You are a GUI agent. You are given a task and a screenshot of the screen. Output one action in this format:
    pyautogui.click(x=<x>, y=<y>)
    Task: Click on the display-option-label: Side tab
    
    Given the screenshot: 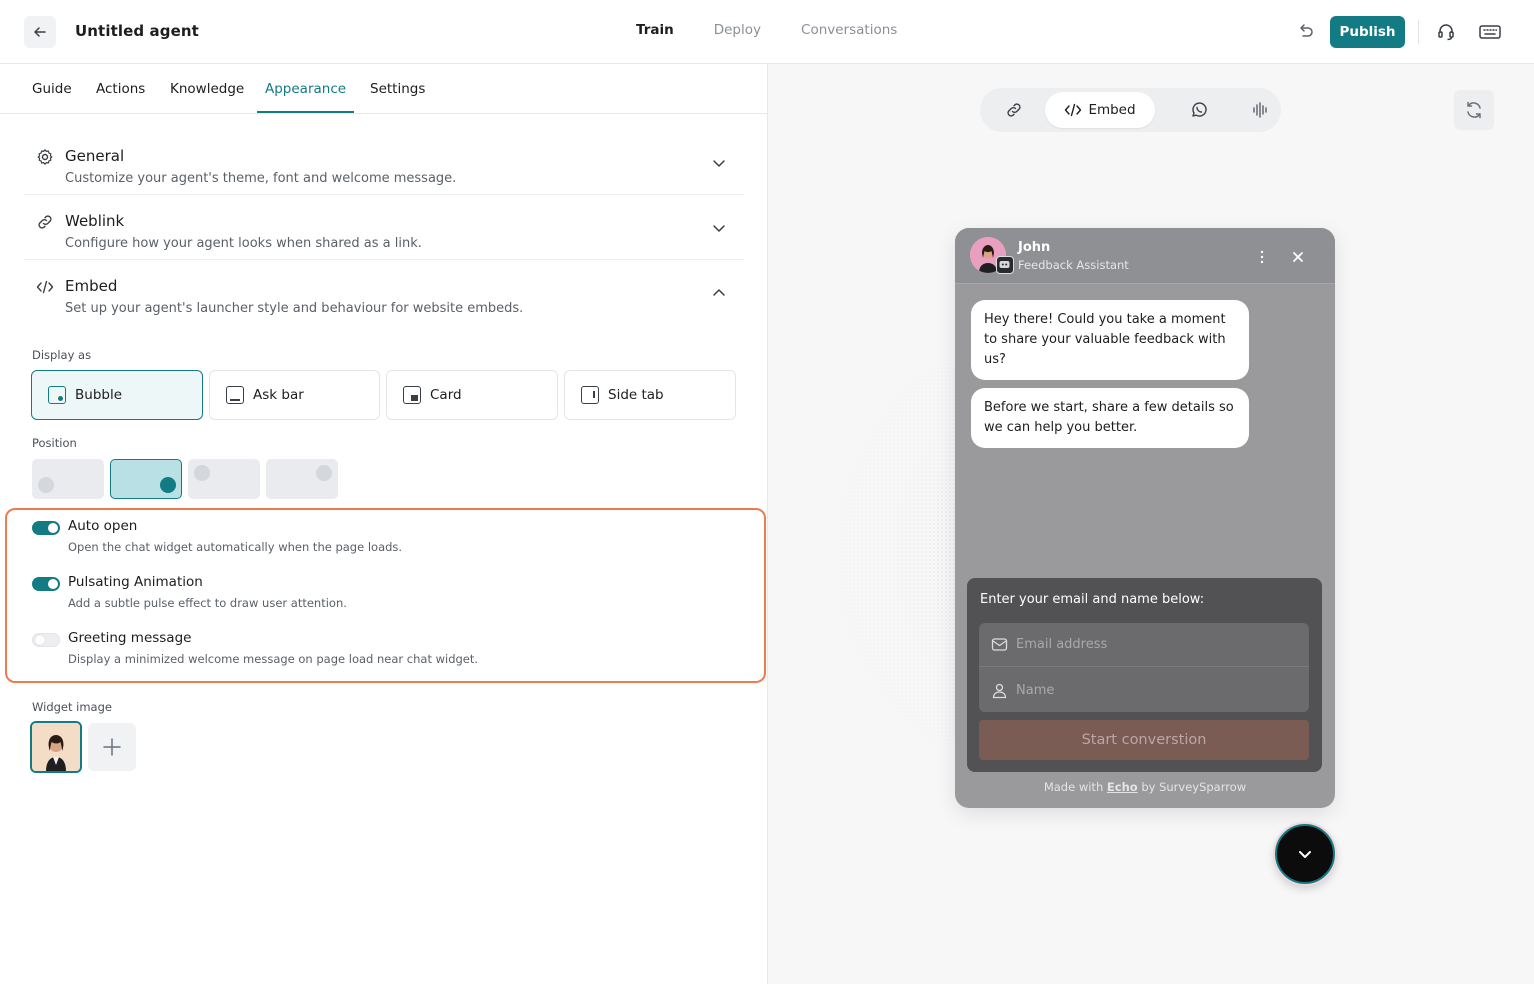 What is the action you would take?
    pyautogui.click(x=636, y=395)
    